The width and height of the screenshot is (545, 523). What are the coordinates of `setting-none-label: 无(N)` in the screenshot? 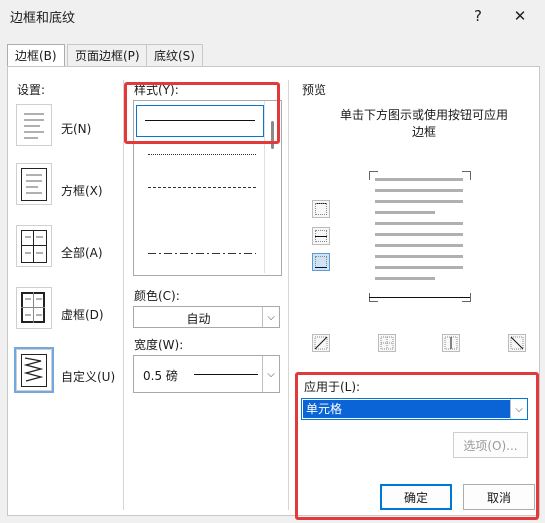 It's located at (76, 128).